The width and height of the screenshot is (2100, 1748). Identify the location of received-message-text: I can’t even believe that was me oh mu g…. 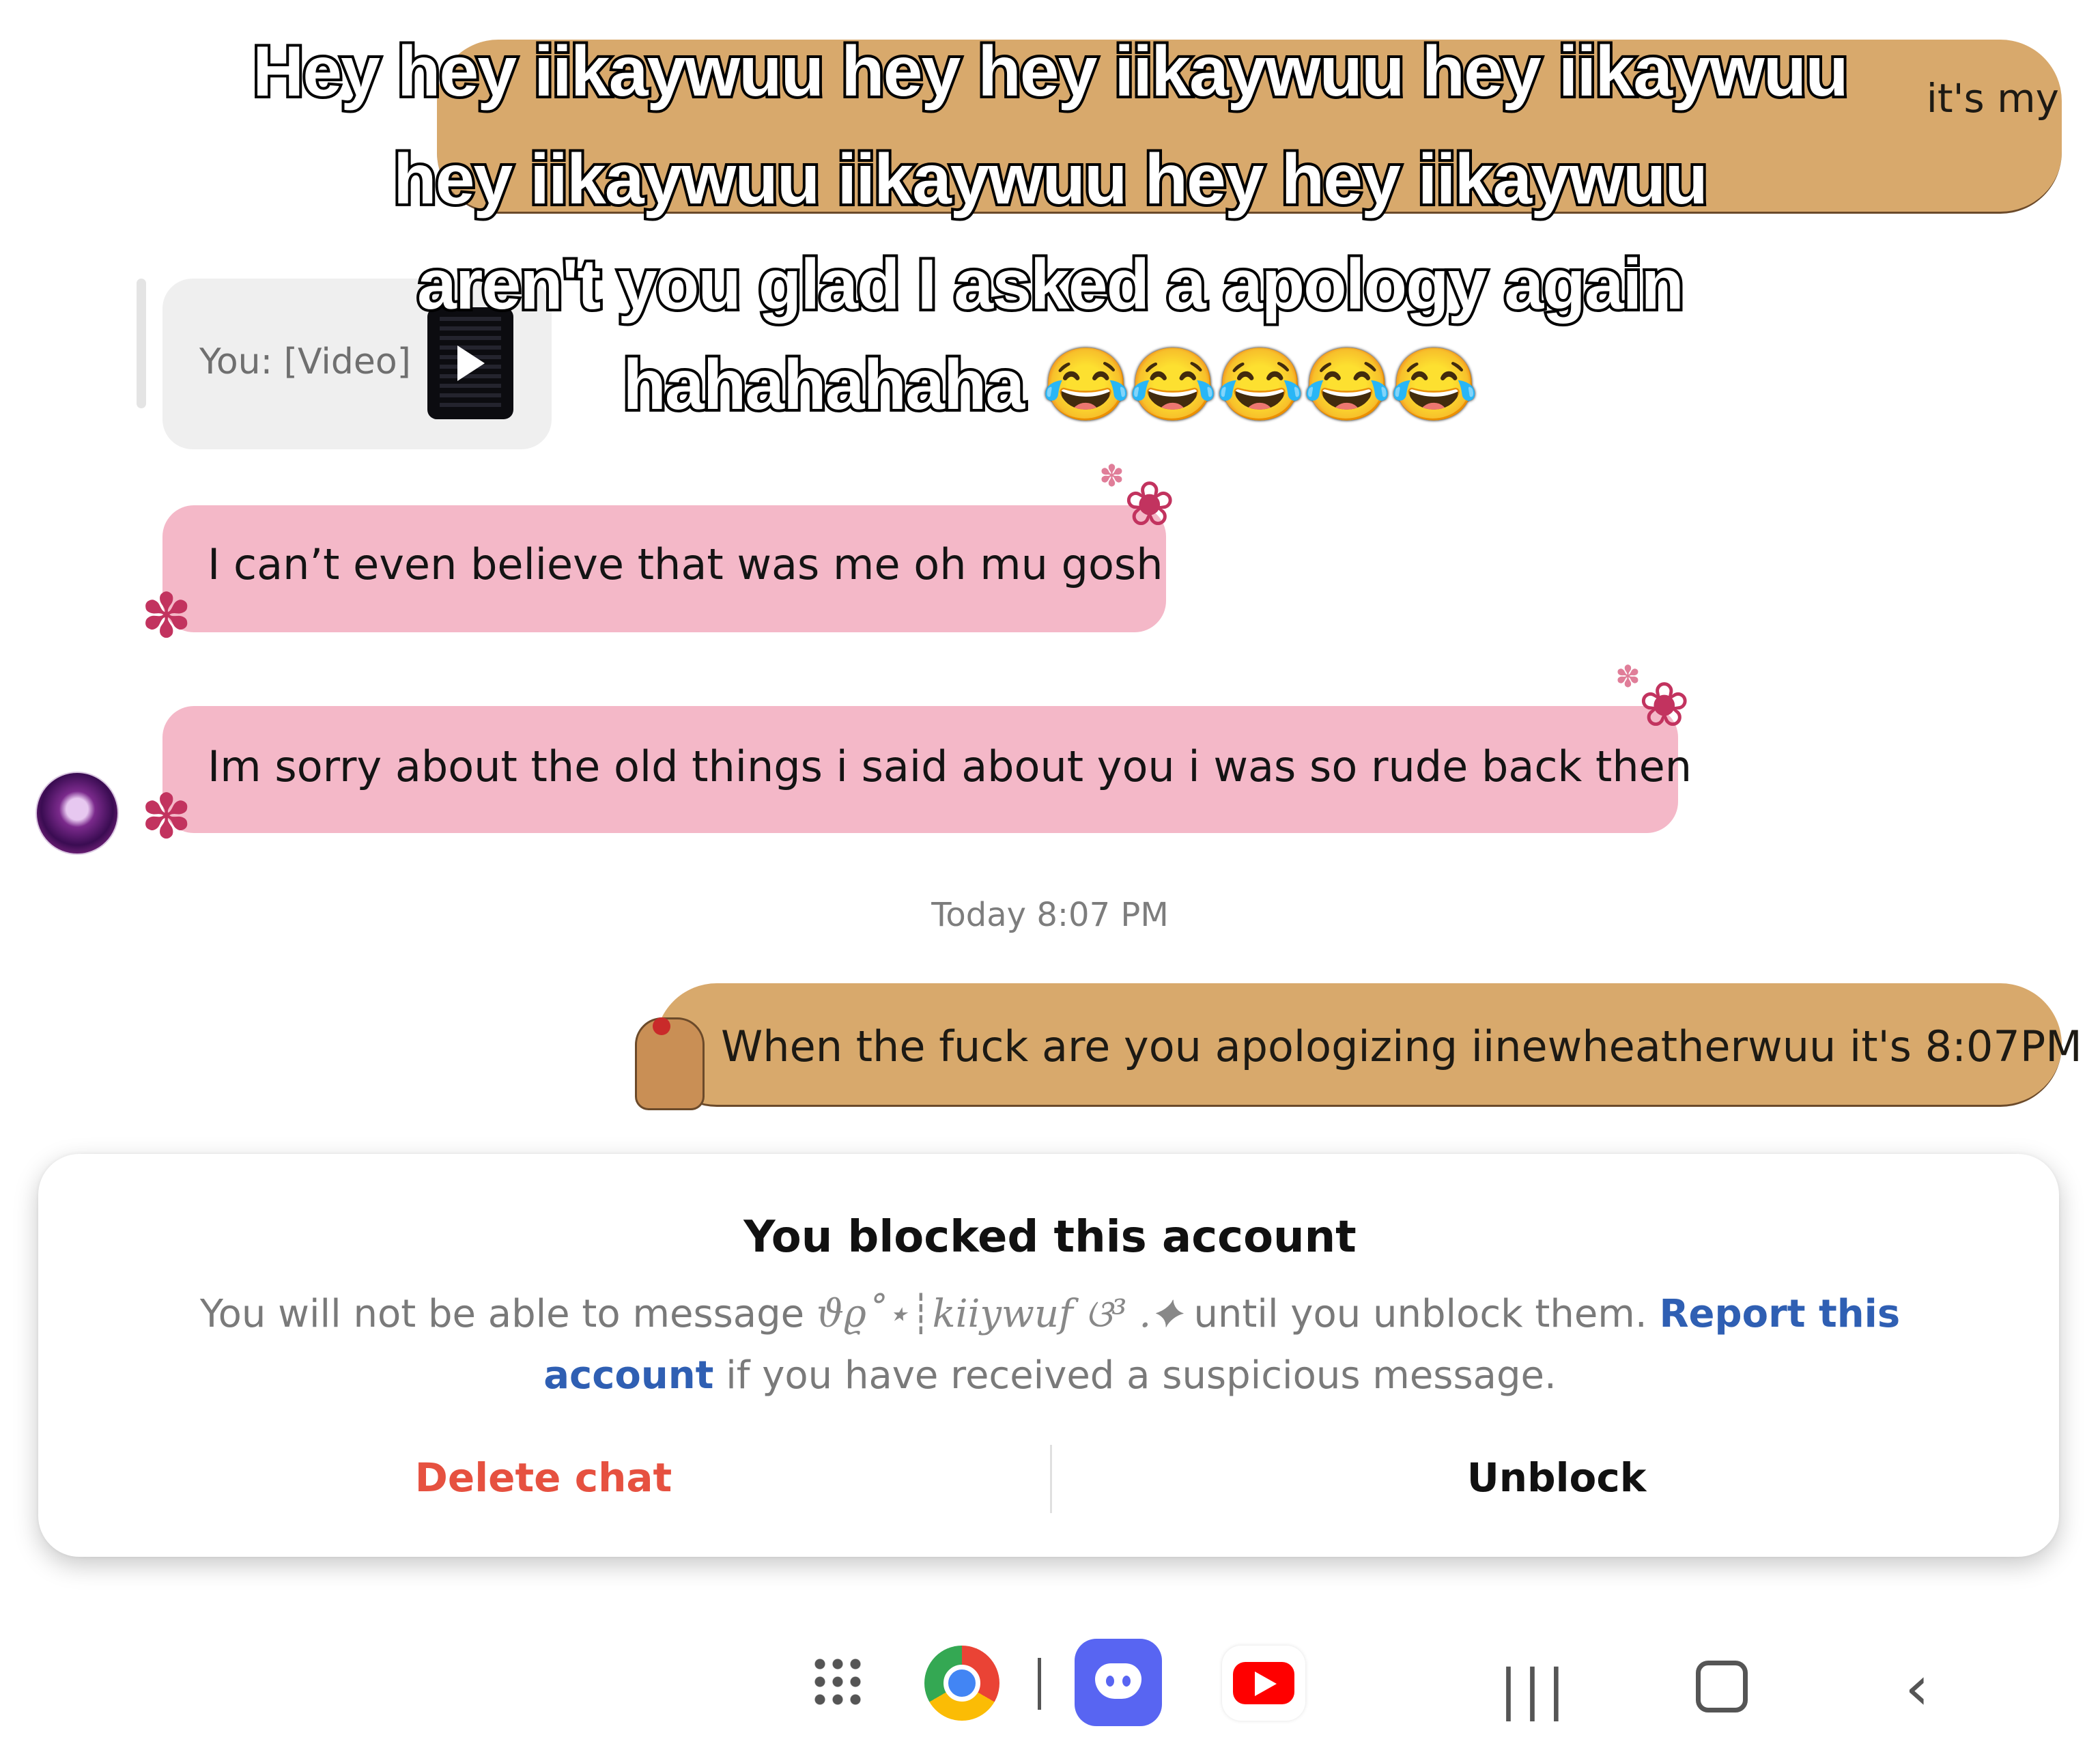
(685, 564).